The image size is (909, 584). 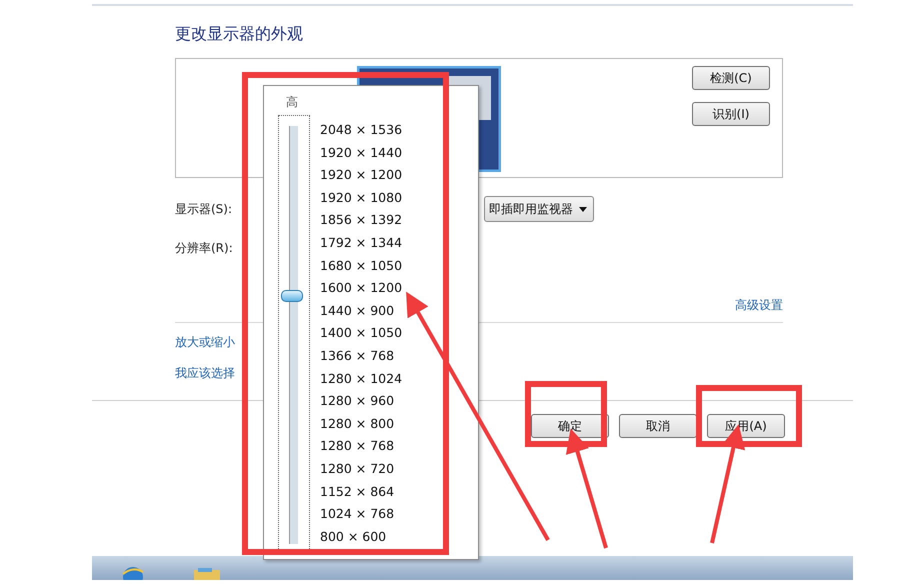 What do you see at coordinates (239, 34) in the screenshot?
I see `section-title: 更改显示器的外观` at bounding box center [239, 34].